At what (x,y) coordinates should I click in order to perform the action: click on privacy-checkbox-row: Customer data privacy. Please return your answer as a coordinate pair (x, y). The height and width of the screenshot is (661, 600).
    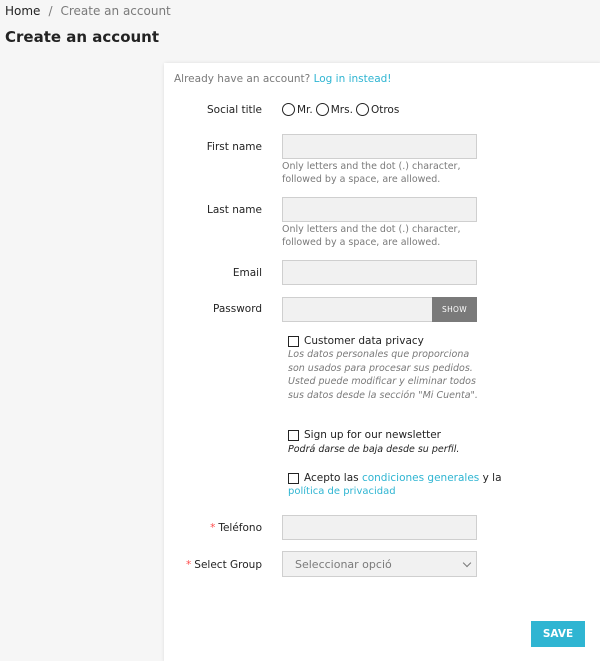
    Looking at the image, I should click on (356, 341).